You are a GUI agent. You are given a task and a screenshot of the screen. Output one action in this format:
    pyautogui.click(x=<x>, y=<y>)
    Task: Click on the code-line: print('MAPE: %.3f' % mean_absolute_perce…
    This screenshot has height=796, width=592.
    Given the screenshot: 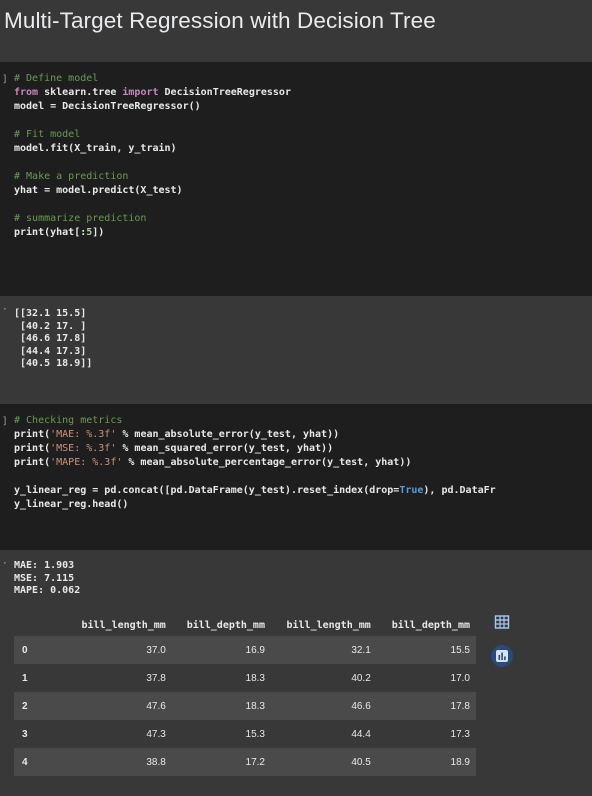 What is the action you would take?
    pyautogui.click(x=213, y=462)
    